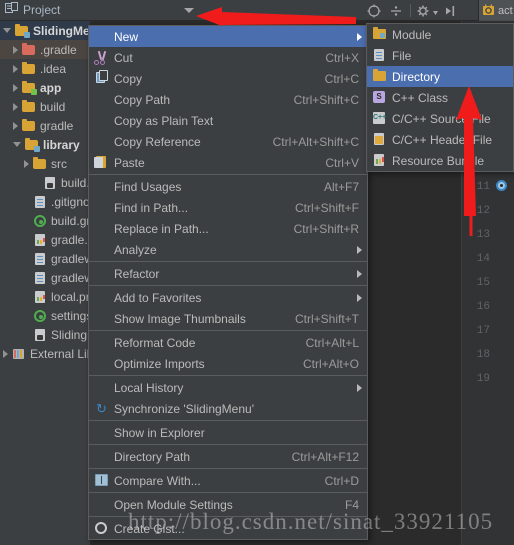  Describe the element at coordinates (326, 99) in the screenshot. I see `menu-item-shortcut: Ctrl+Shift+C` at that location.